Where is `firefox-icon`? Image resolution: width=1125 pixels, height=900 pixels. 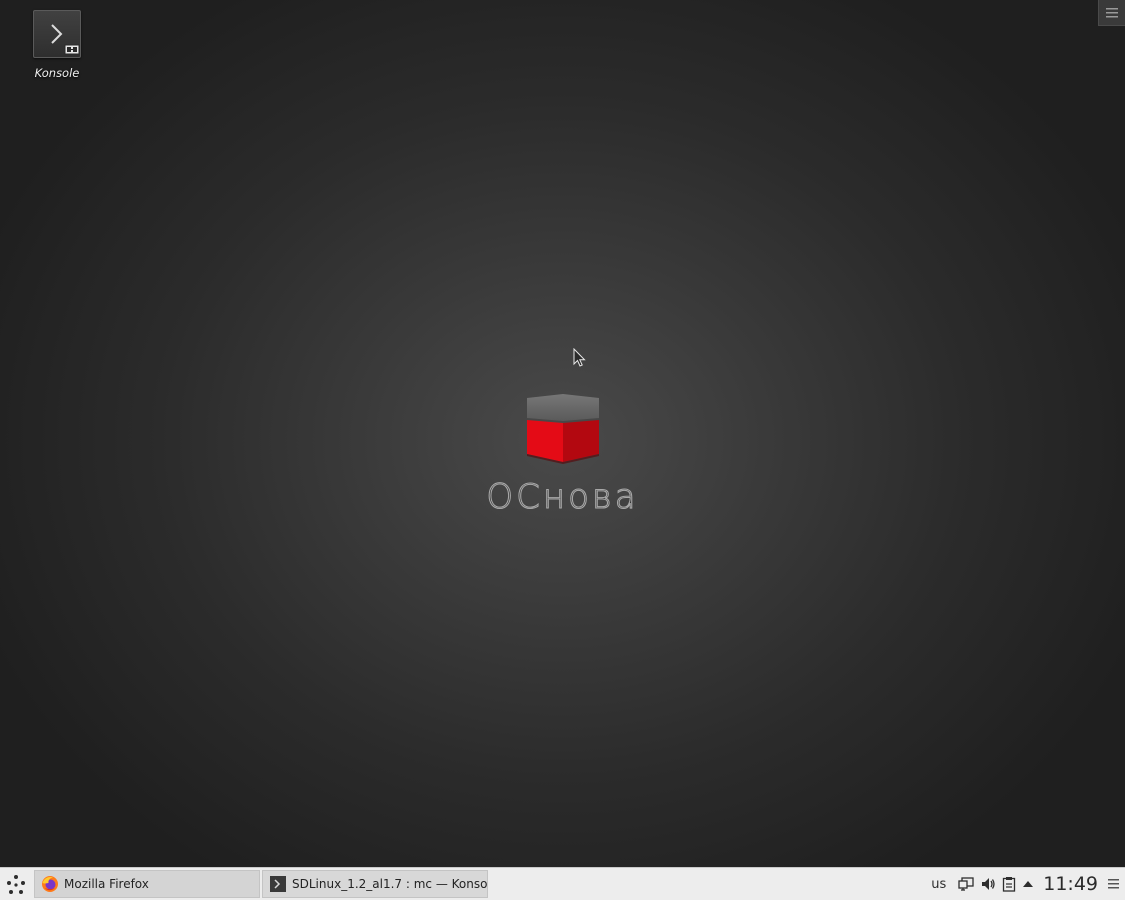
firefox-icon is located at coordinates (50, 884).